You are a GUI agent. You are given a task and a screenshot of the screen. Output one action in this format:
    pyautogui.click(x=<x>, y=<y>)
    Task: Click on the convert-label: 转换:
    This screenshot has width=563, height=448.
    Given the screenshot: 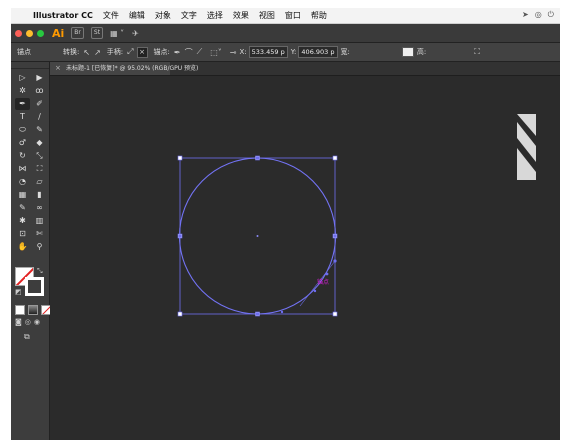 What is the action you would take?
    pyautogui.click(x=71, y=52)
    